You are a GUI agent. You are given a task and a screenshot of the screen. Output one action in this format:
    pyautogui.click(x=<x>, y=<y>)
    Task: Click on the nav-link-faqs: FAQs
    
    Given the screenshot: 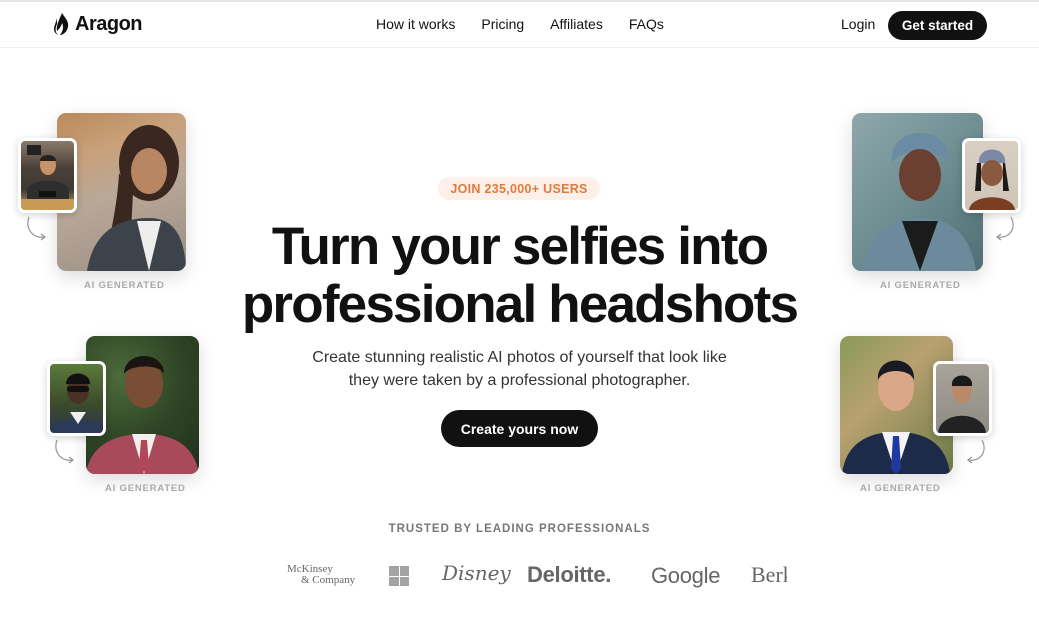 What is the action you would take?
    pyautogui.click(x=646, y=24)
    